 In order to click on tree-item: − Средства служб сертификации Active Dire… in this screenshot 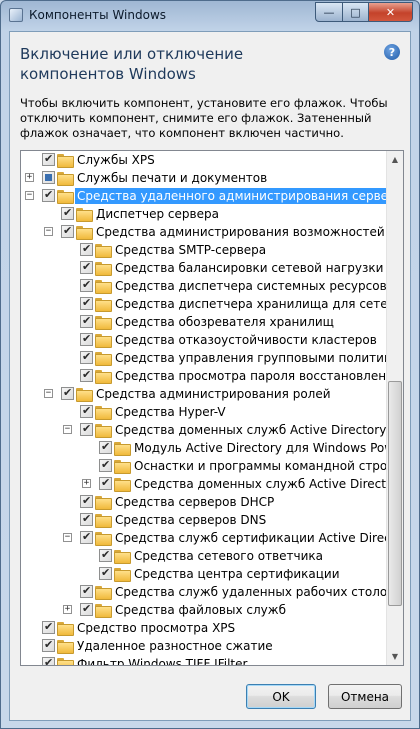, I will do `click(204, 538)`.